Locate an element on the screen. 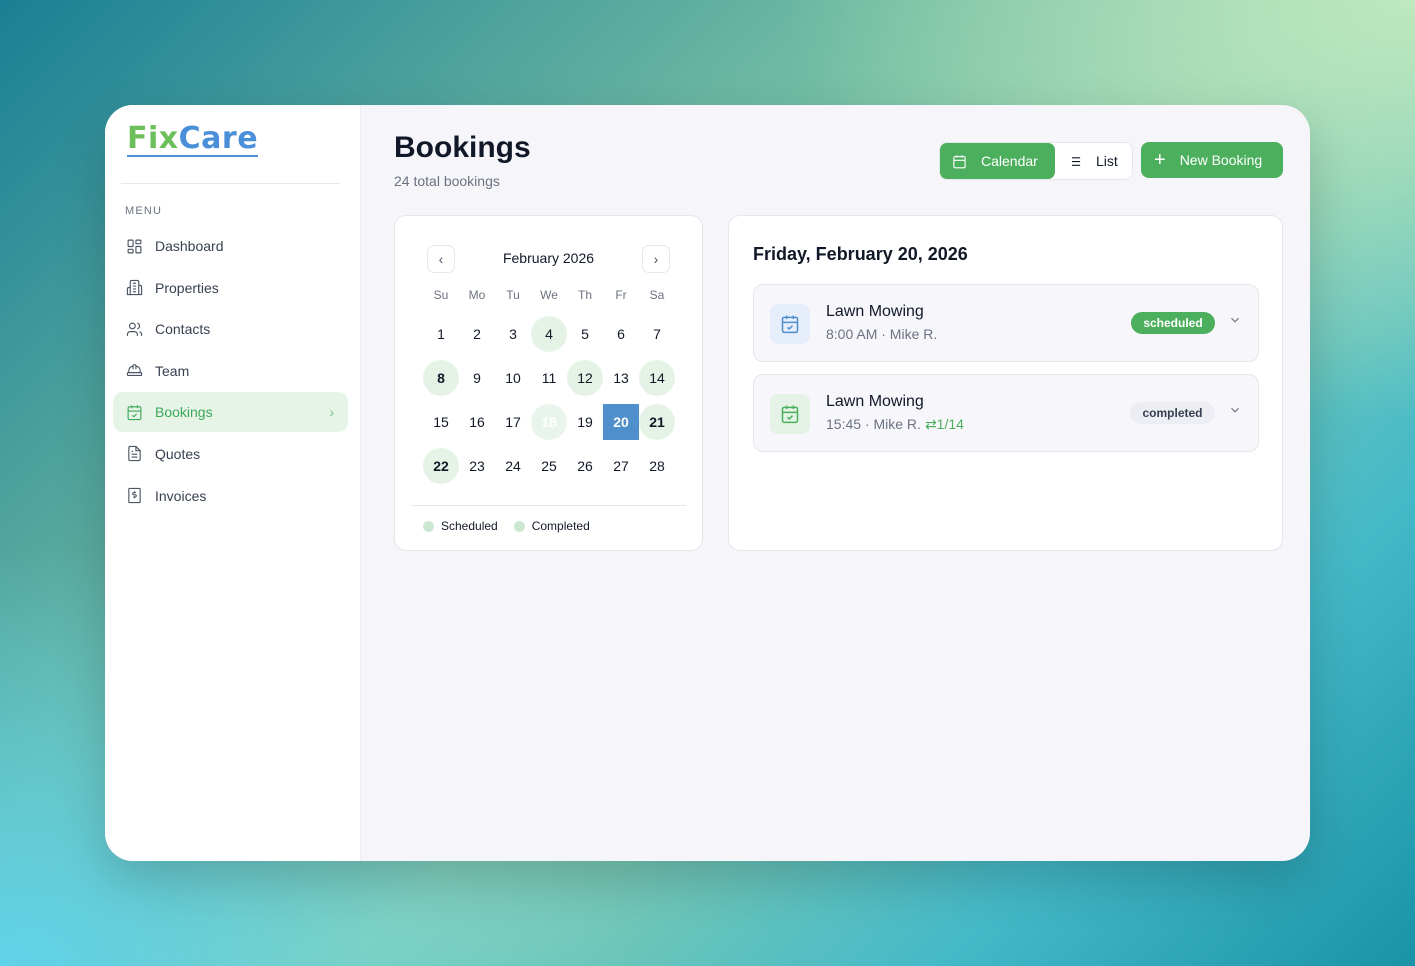 The image size is (1415, 966). recurrence-count: 1/14 is located at coordinates (950, 424).